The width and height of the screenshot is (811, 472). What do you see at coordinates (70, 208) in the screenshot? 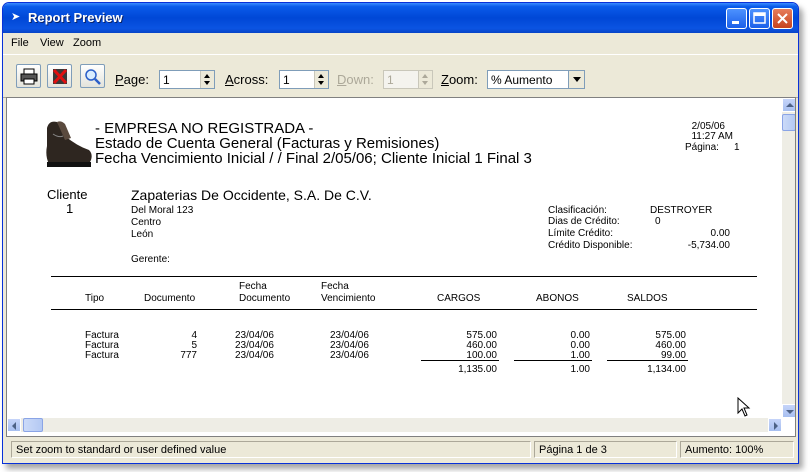
I see `client-number: 1` at bounding box center [70, 208].